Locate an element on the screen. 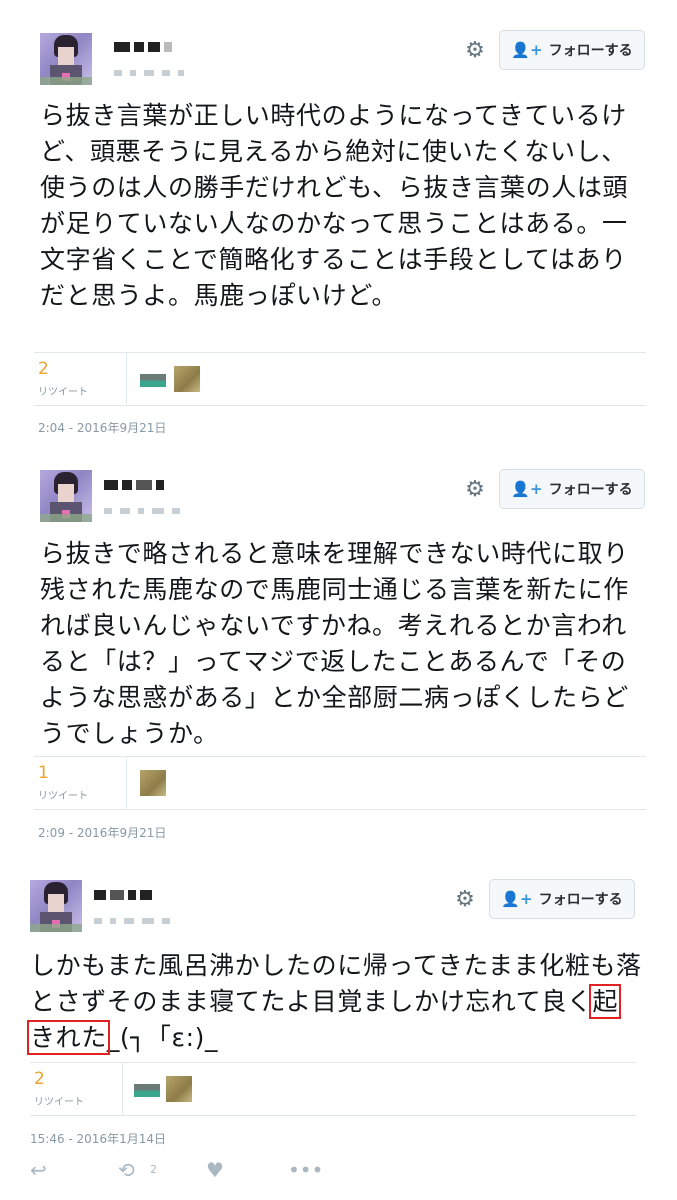  tweet-stats: 1 リツイート is located at coordinates (340, 783).